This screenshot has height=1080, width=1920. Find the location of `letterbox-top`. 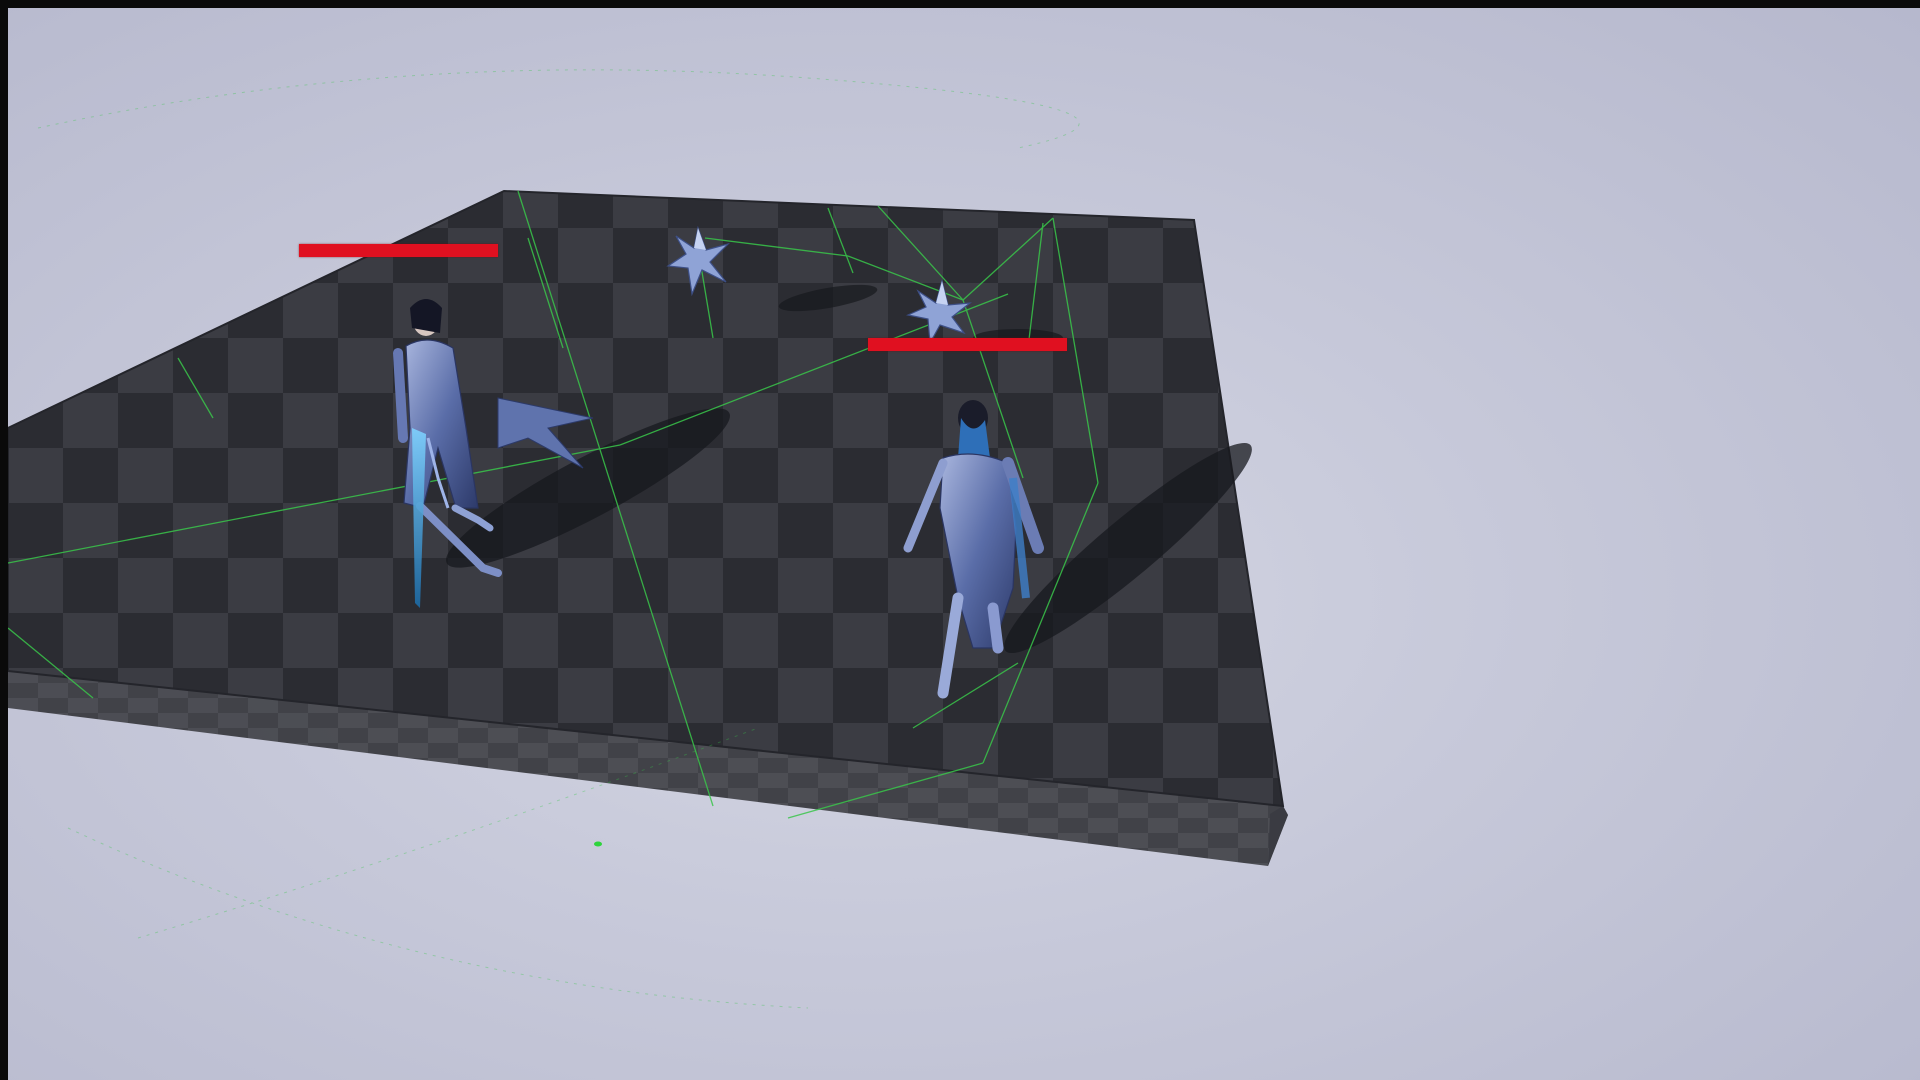

letterbox-top is located at coordinates (960, 4).